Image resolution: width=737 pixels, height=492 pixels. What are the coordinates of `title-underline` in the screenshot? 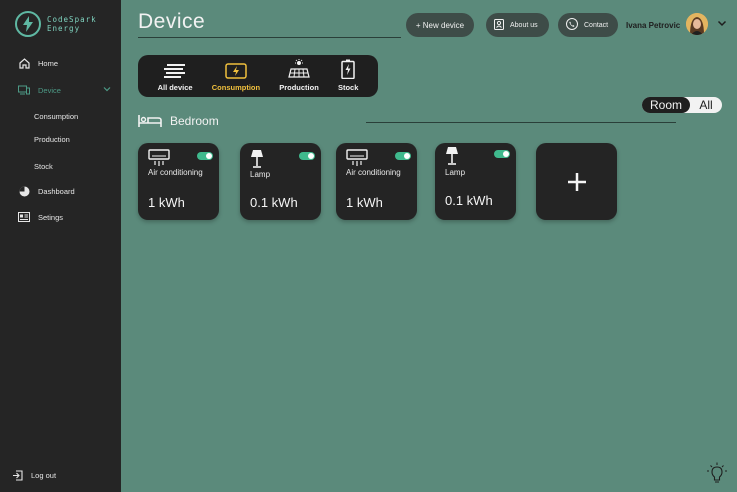 It's located at (269, 37).